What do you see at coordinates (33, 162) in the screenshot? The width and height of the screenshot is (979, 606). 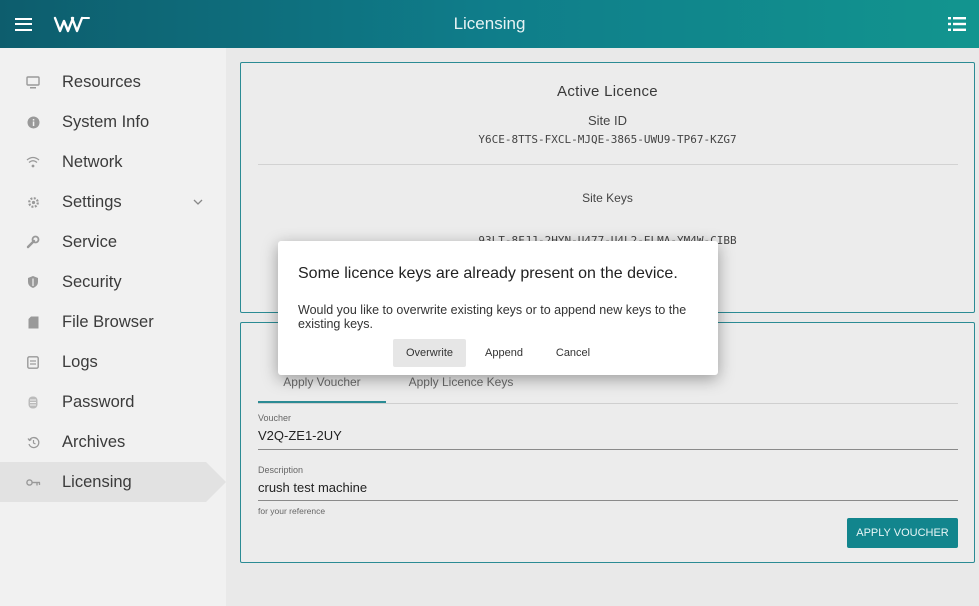 I see `wifi-icon` at bounding box center [33, 162].